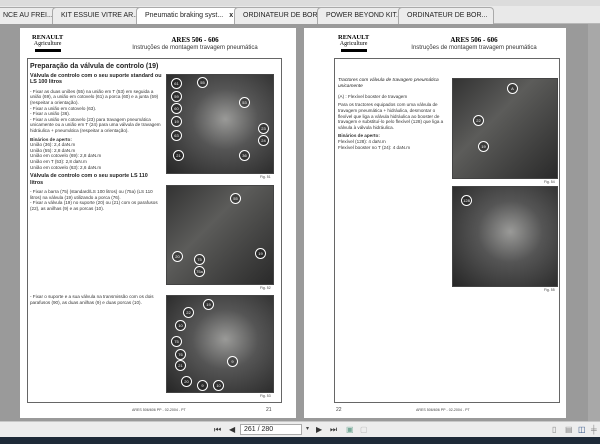 This screenshot has height=444, width=600. Describe the element at coordinates (549, 182) in the screenshot. I see `figure-caption: Fig. 54` at that location.